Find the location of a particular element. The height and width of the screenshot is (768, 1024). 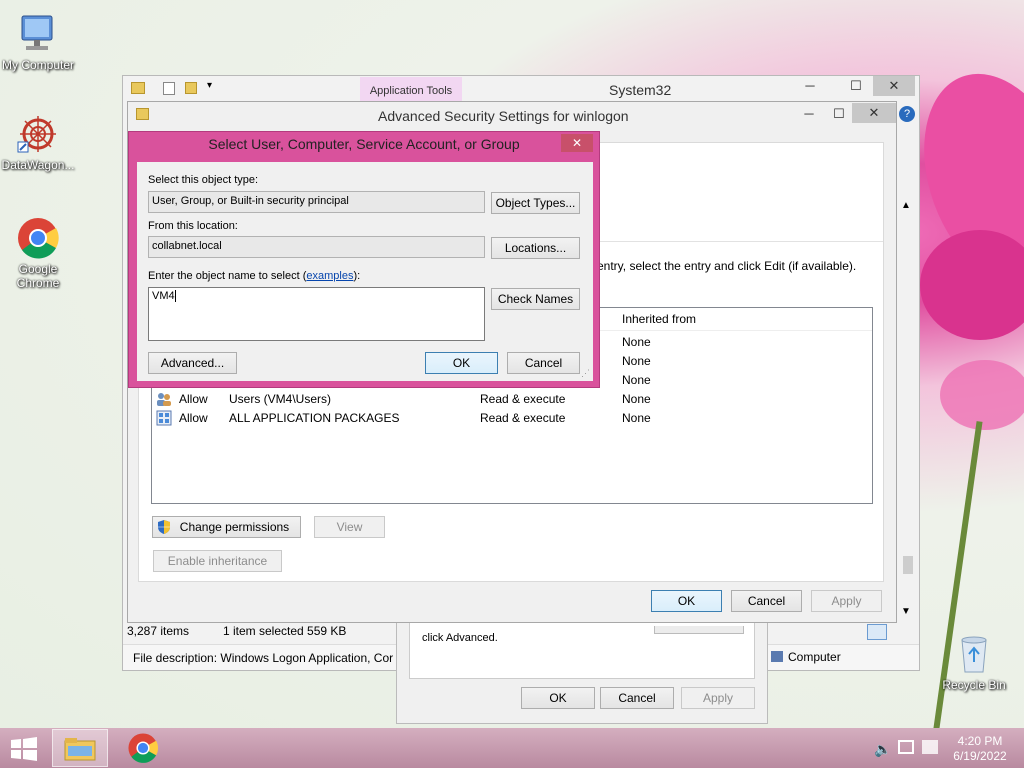

scroll-down-icon: ▼ is located at coordinates (906, 611).